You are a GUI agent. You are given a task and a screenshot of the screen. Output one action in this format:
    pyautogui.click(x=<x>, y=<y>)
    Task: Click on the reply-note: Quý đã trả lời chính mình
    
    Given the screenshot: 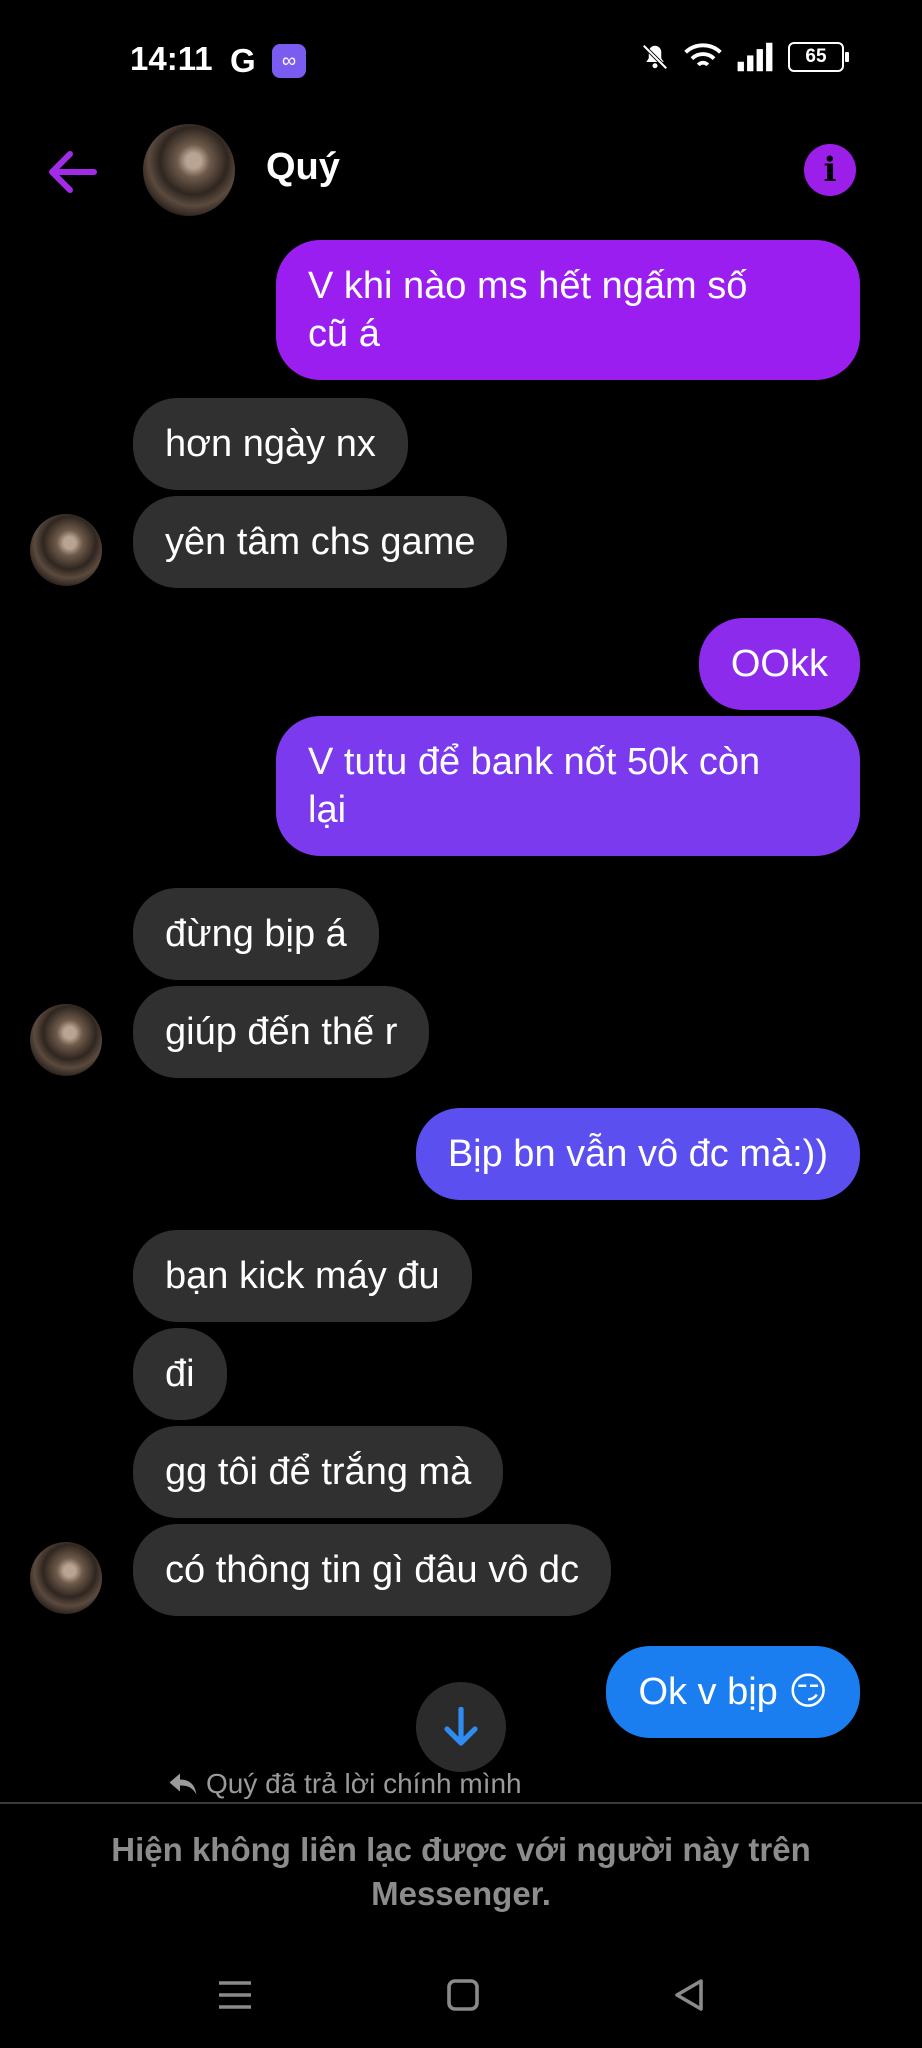 What is the action you would take?
    pyautogui.click(x=345, y=1784)
    